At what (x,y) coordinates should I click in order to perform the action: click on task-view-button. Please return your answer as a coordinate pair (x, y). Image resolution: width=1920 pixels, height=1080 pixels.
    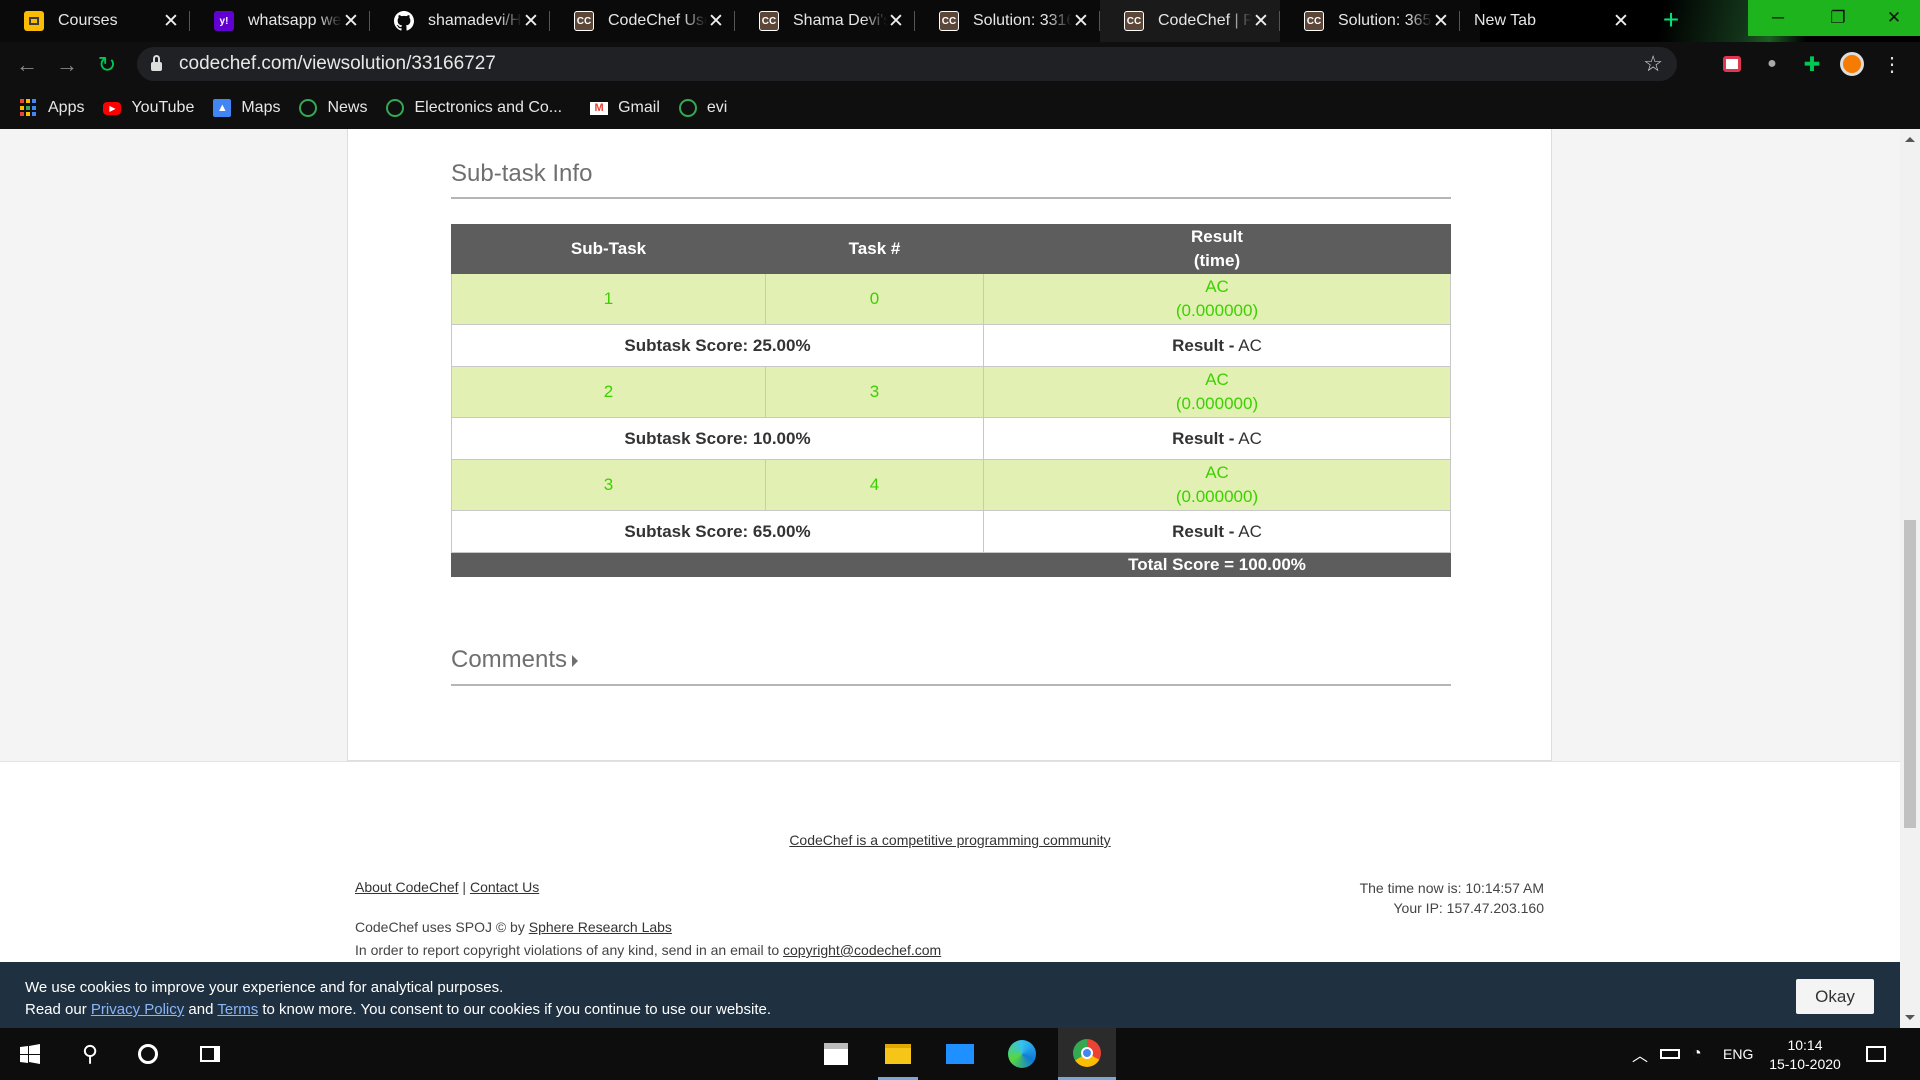
    Looking at the image, I should click on (210, 1054).